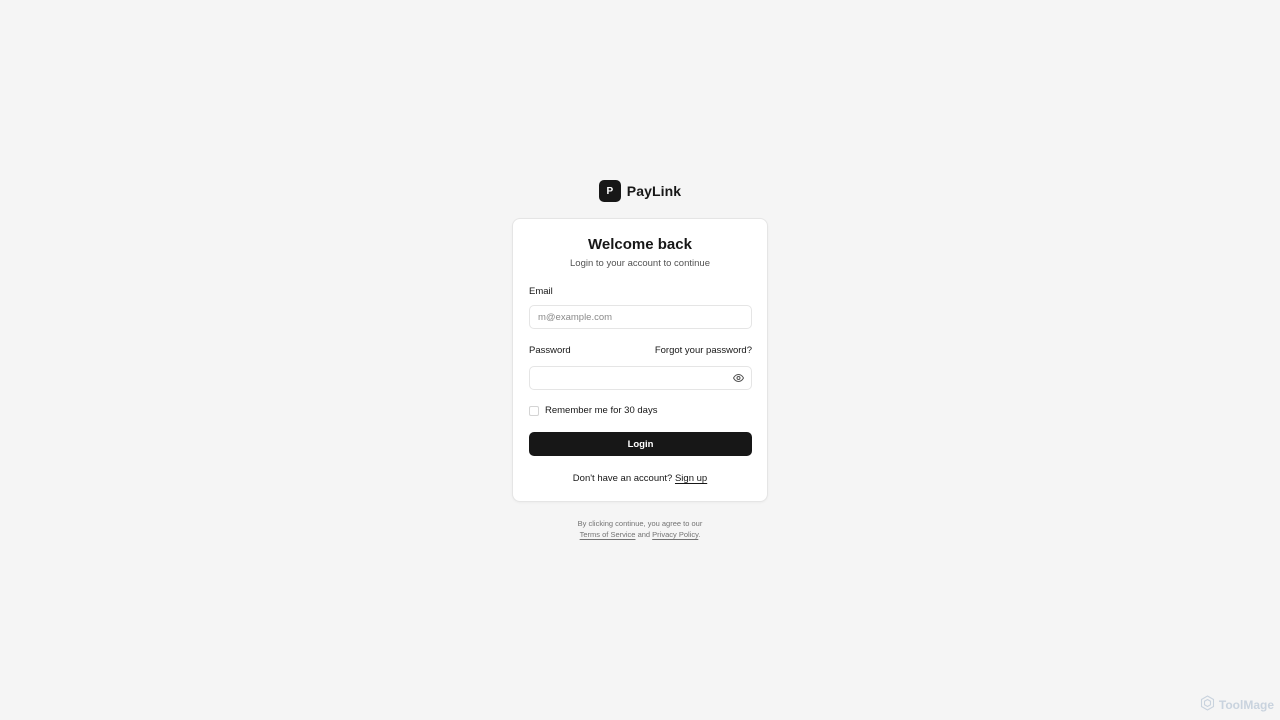 Image resolution: width=1280 pixels, height=720 pixels. I want to click on remember-me-row: Remember me for 30 days, so click(593, 410).